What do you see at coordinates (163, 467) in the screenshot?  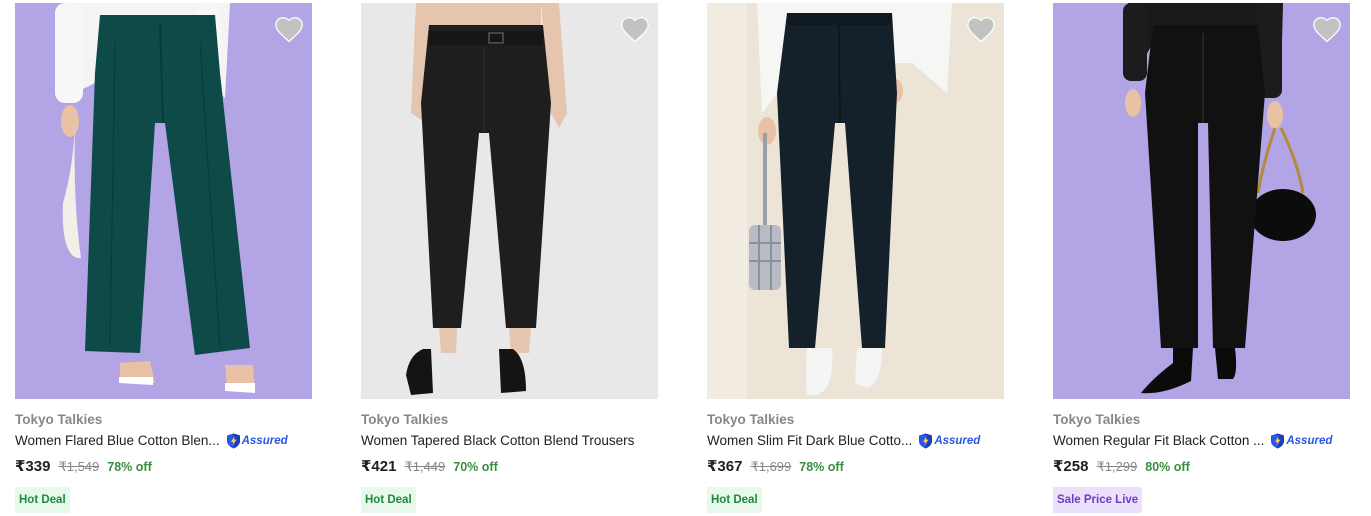 I see `price-row: ₹339 ₹1,549 78% off` at bounding box center [163, 467].